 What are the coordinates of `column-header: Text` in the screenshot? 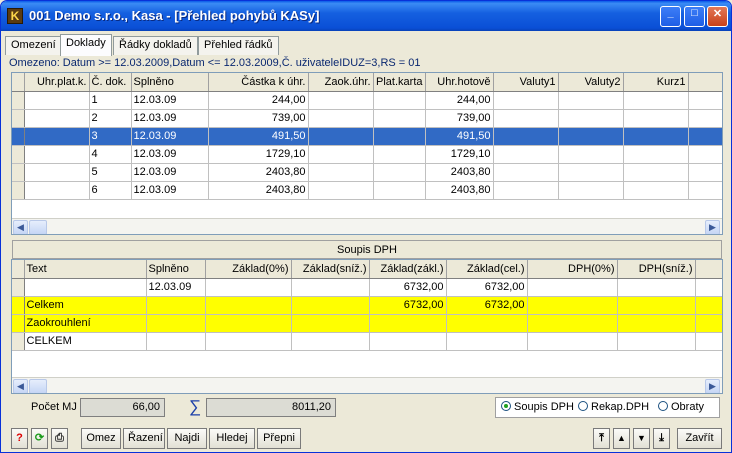 It's located at (85, 269).